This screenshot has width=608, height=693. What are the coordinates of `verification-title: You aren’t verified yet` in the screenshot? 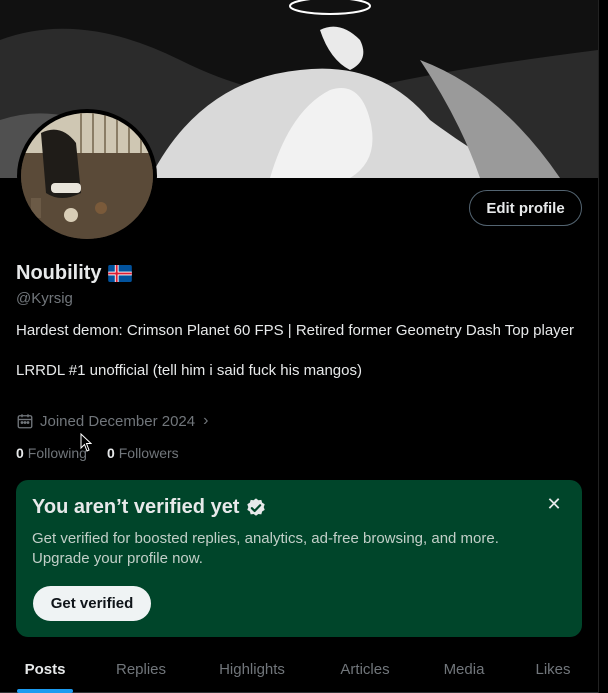 It's located at (149, 507).